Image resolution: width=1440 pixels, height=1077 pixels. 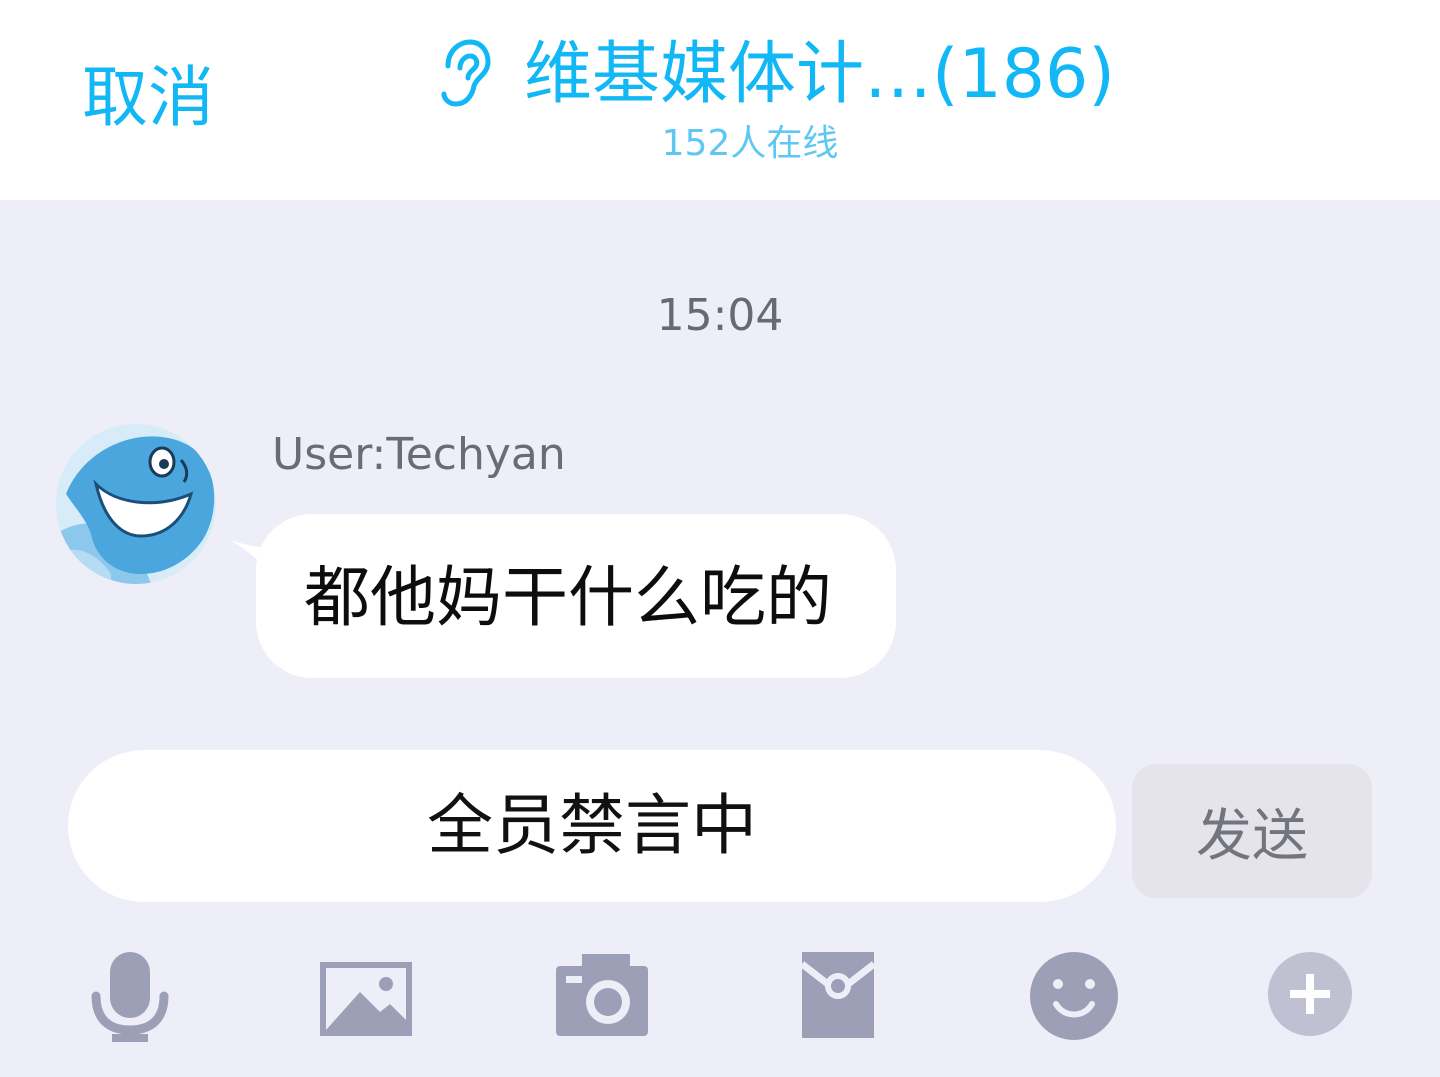 I want to click on avatar, so click(x=136, y=504).